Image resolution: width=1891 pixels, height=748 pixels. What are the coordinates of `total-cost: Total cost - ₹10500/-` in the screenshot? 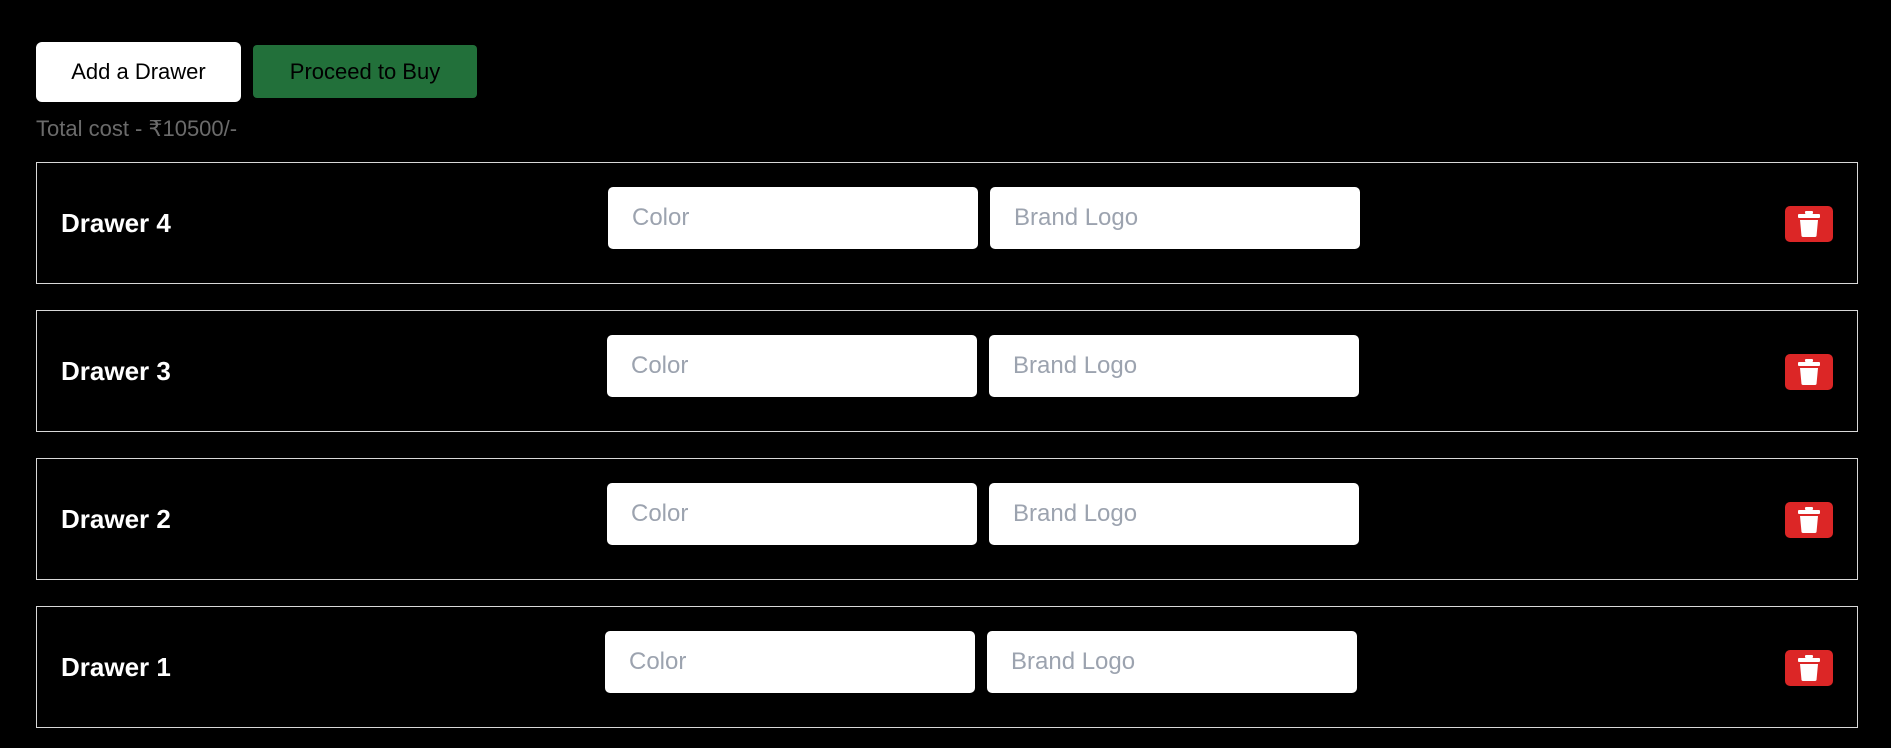 It's located at (137, 128).